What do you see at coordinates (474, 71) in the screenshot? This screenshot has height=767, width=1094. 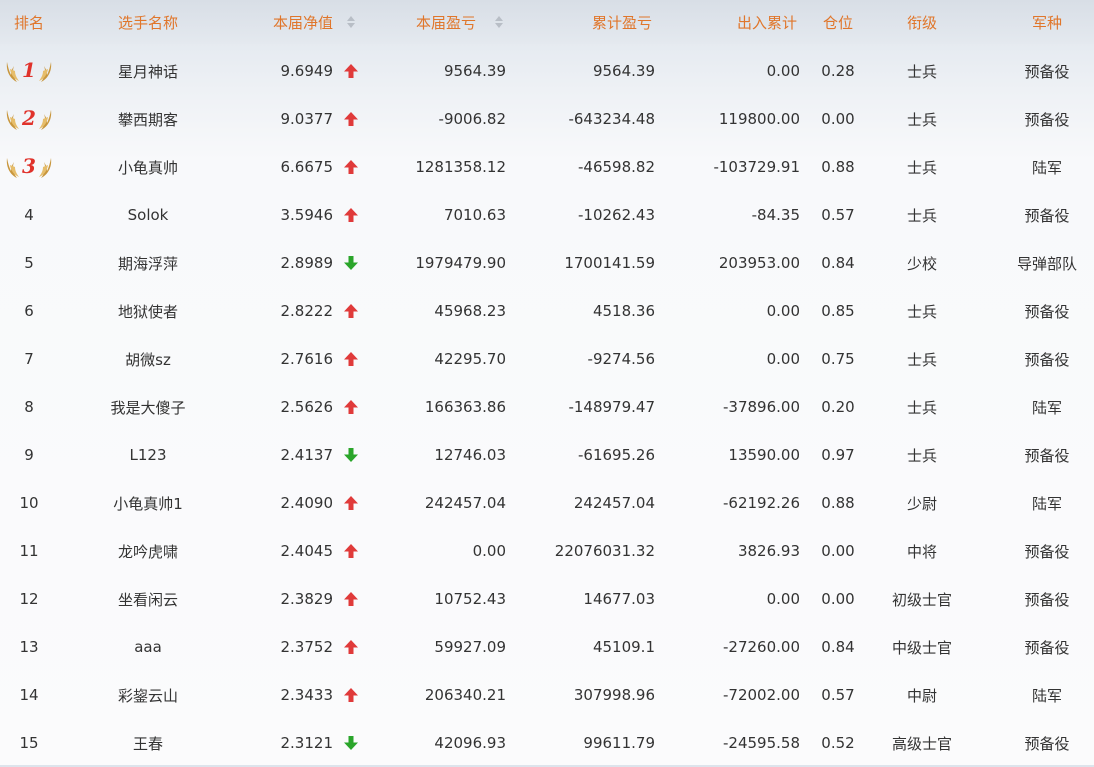 I see `pnl-value: 9564.39` at bounding box center [474, 71].